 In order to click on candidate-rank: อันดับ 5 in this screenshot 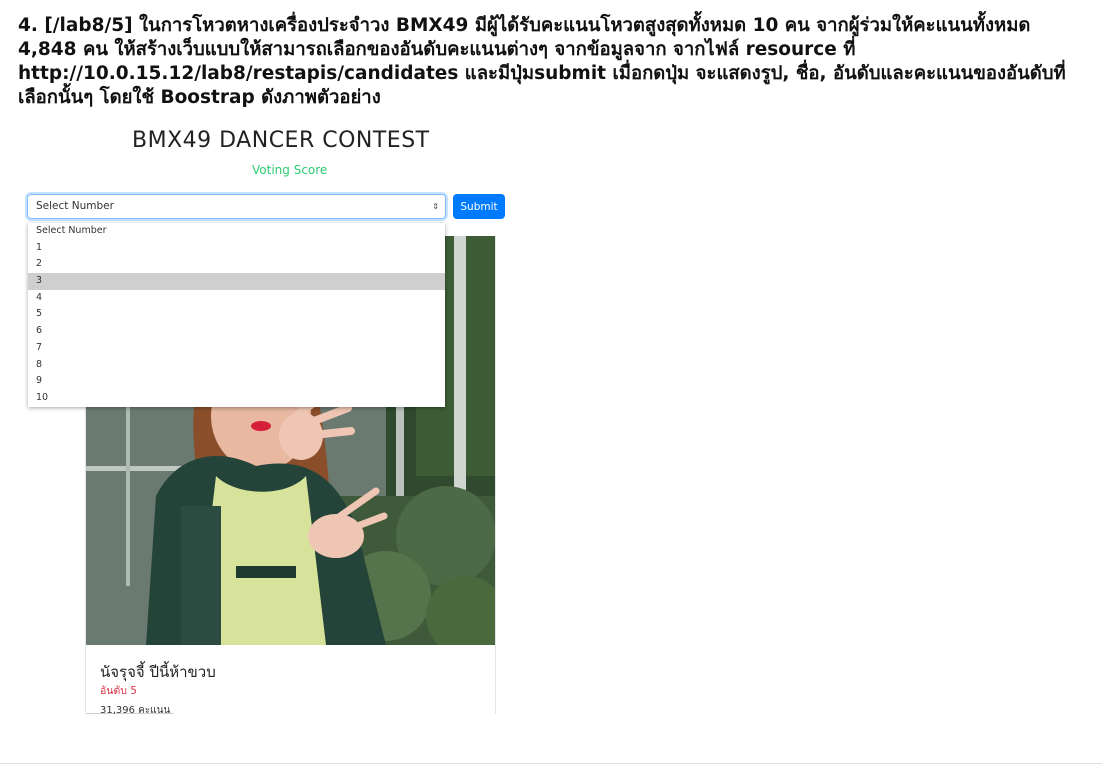, I will do `click(118, 691)`.